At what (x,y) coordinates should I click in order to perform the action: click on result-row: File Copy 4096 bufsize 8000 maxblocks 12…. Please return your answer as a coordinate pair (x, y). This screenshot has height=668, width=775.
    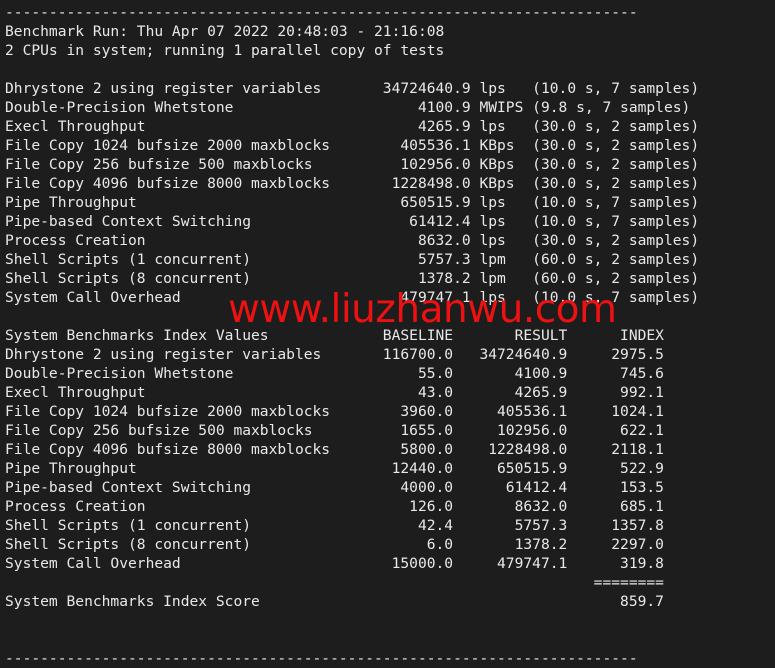
    Looking at the image, I should click on (352, 183).